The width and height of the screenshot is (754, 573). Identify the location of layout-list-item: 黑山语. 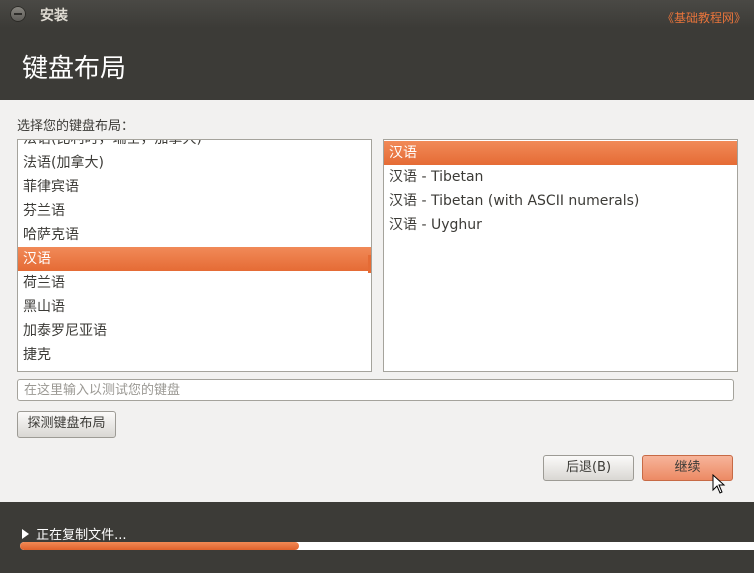
(194, 307).